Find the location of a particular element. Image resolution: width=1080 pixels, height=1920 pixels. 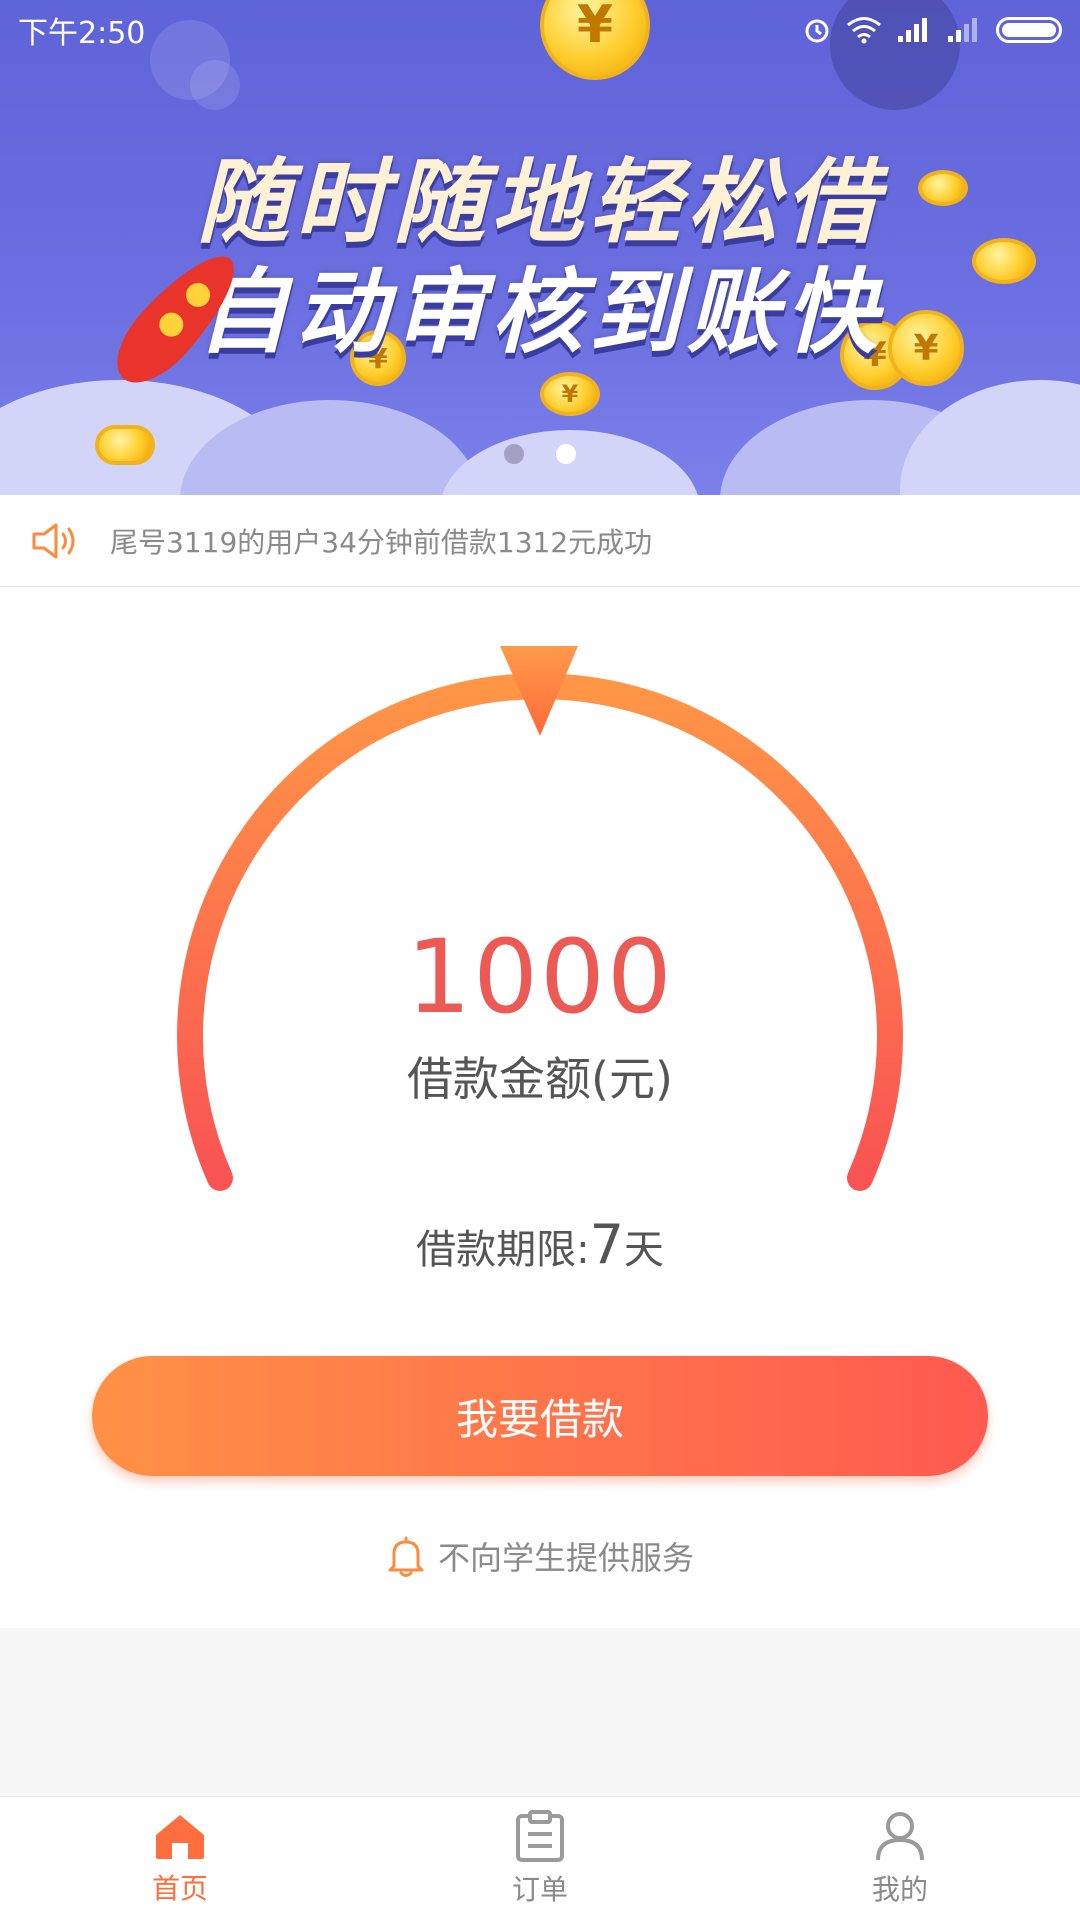

loan-amount-label: 借款金额(元) is located at coordinates (540, 1079).